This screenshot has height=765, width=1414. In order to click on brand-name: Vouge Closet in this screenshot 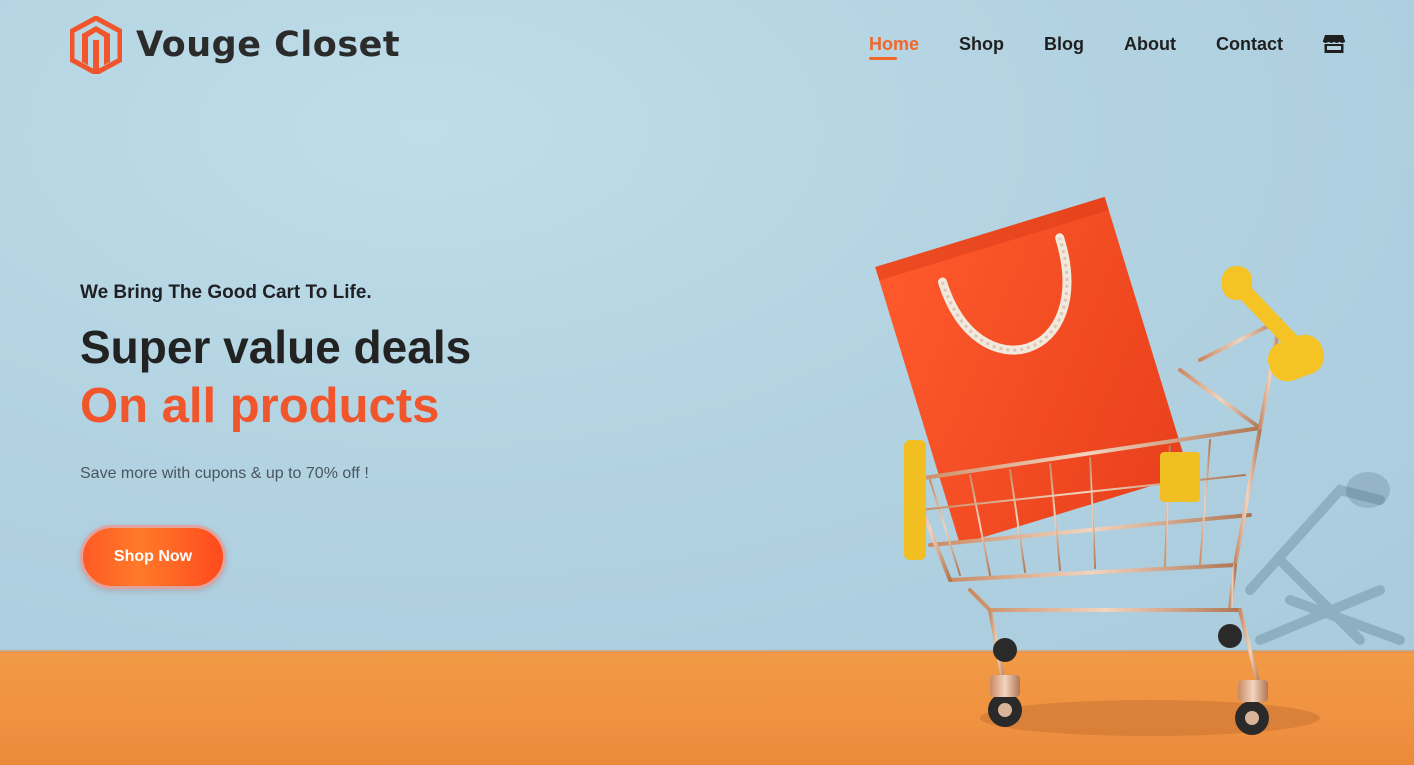, I will do `click(268, 45)`.